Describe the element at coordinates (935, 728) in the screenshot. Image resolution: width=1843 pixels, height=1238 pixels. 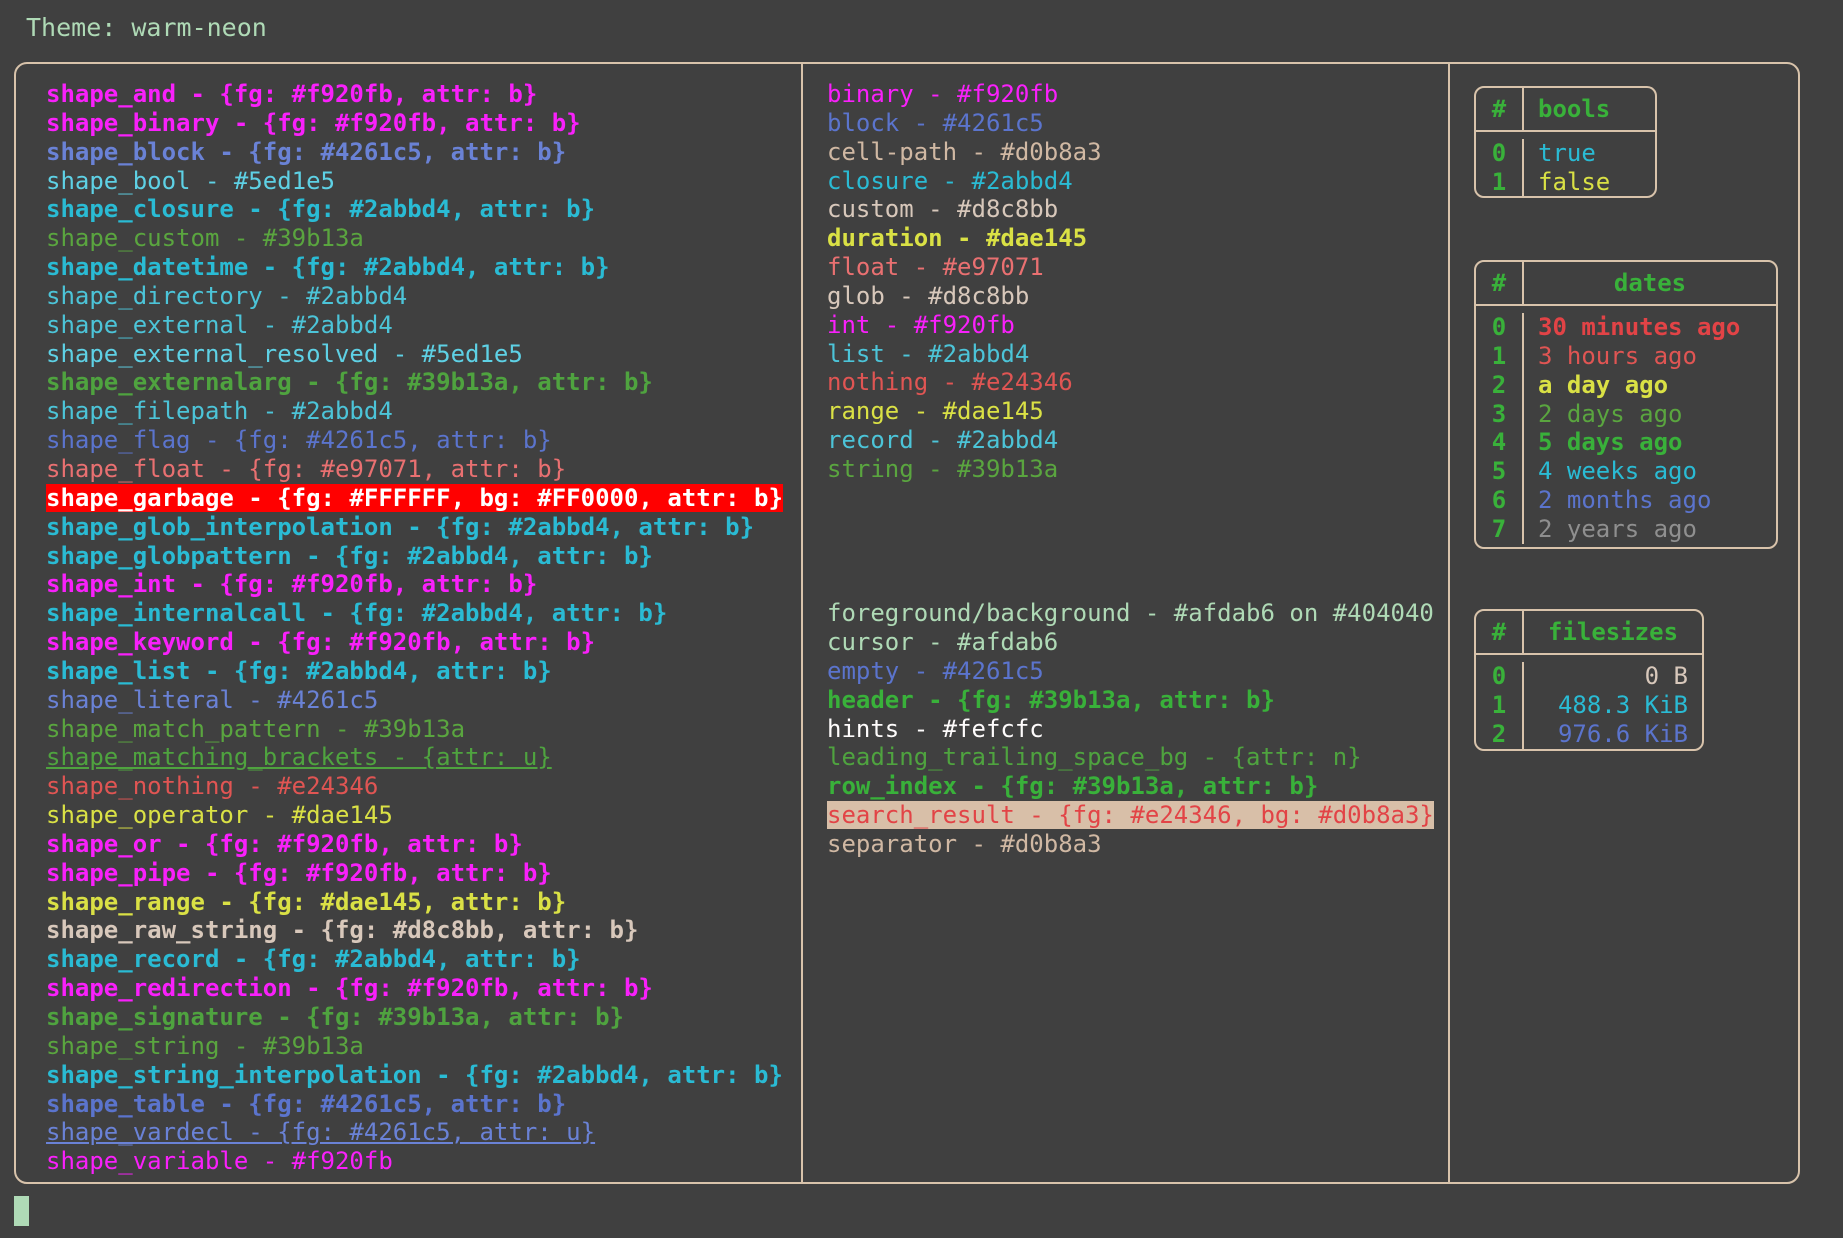
I see `ui-entry: hints - #fefcfc` at that location.